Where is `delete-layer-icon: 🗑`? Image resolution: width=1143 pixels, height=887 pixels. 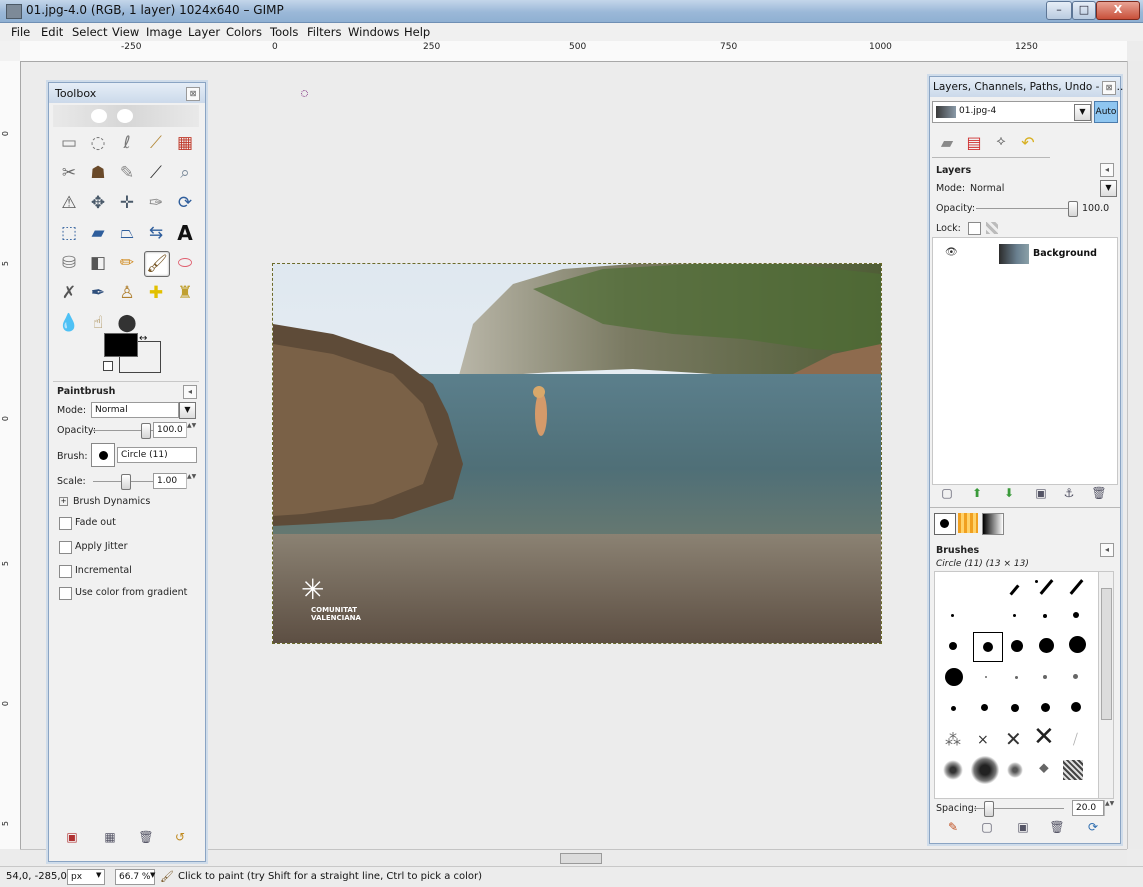 delete-layer-icon: 🗑 is located at coordinates (1099, 493).